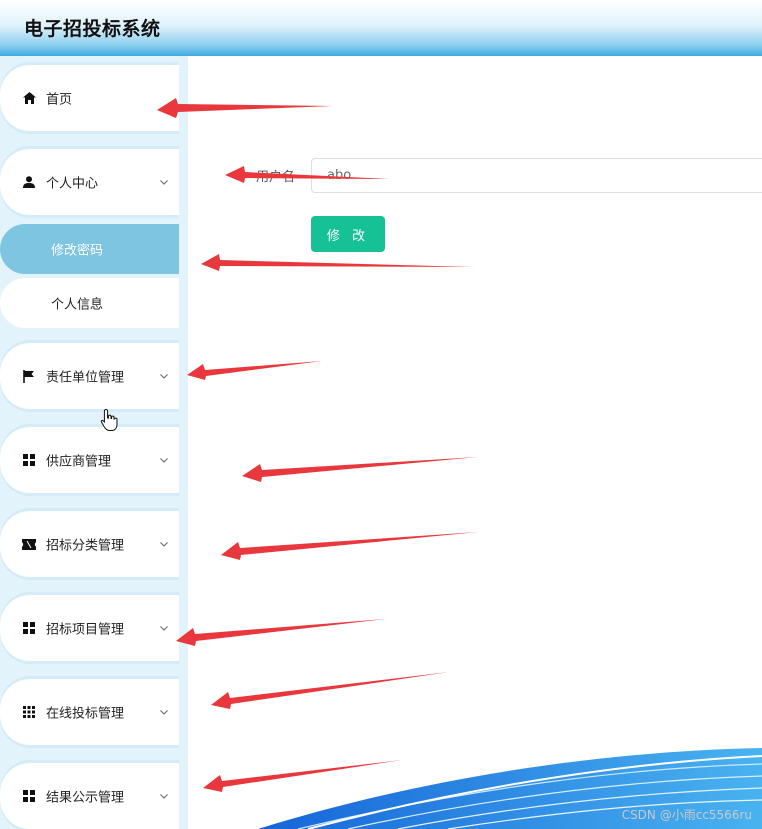 The height and width of the screenshot is (829, 762). Describe the element at coordinates (510, 788) in the screenshot. I see `decorative-wave` at that location.